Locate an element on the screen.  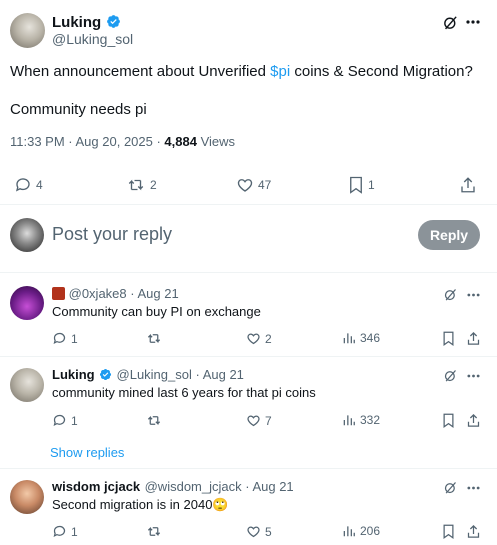
like-action: 7 is located at coordinates (259, 420).